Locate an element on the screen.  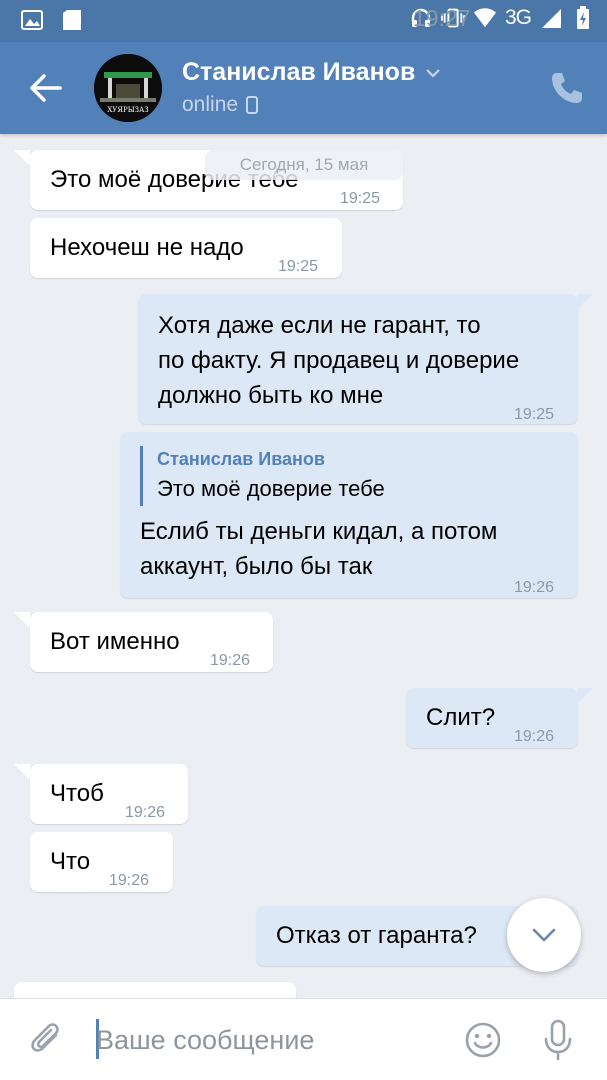
message-incoming: Чтоб 19:26 is located at coordinates (109, 794).